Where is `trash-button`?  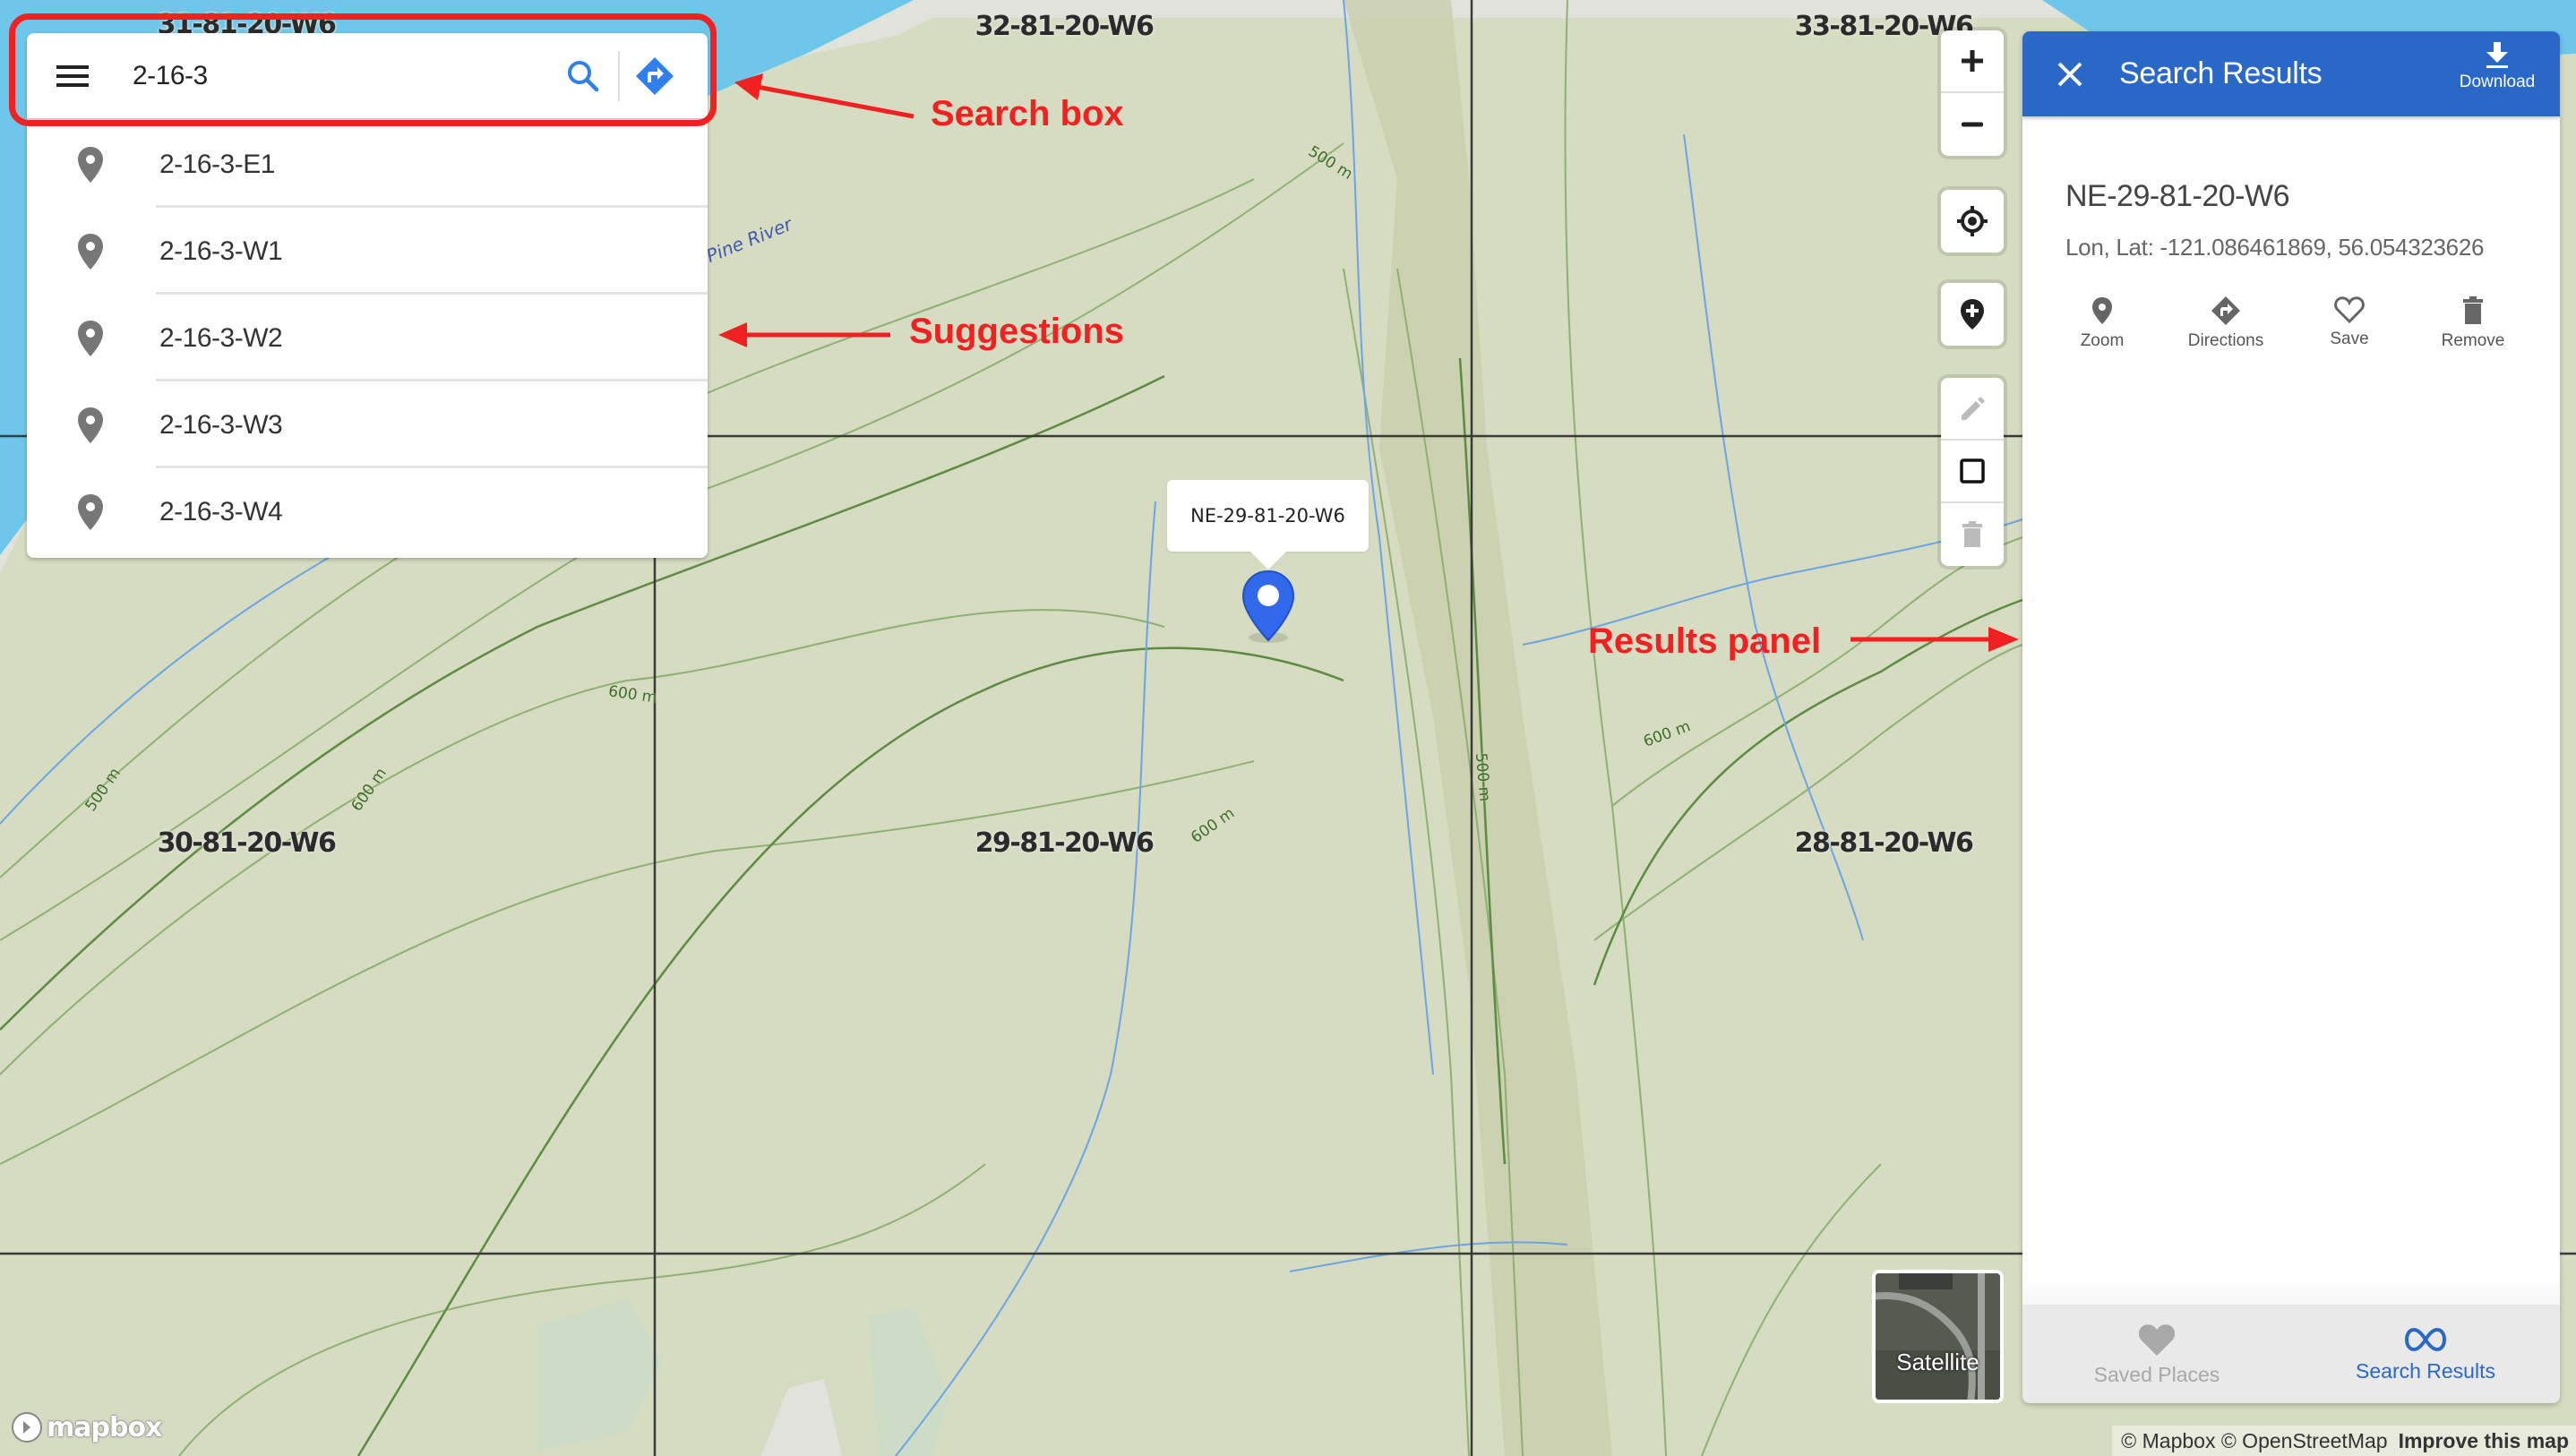
trash-button is located at coordinates (1972, 534).